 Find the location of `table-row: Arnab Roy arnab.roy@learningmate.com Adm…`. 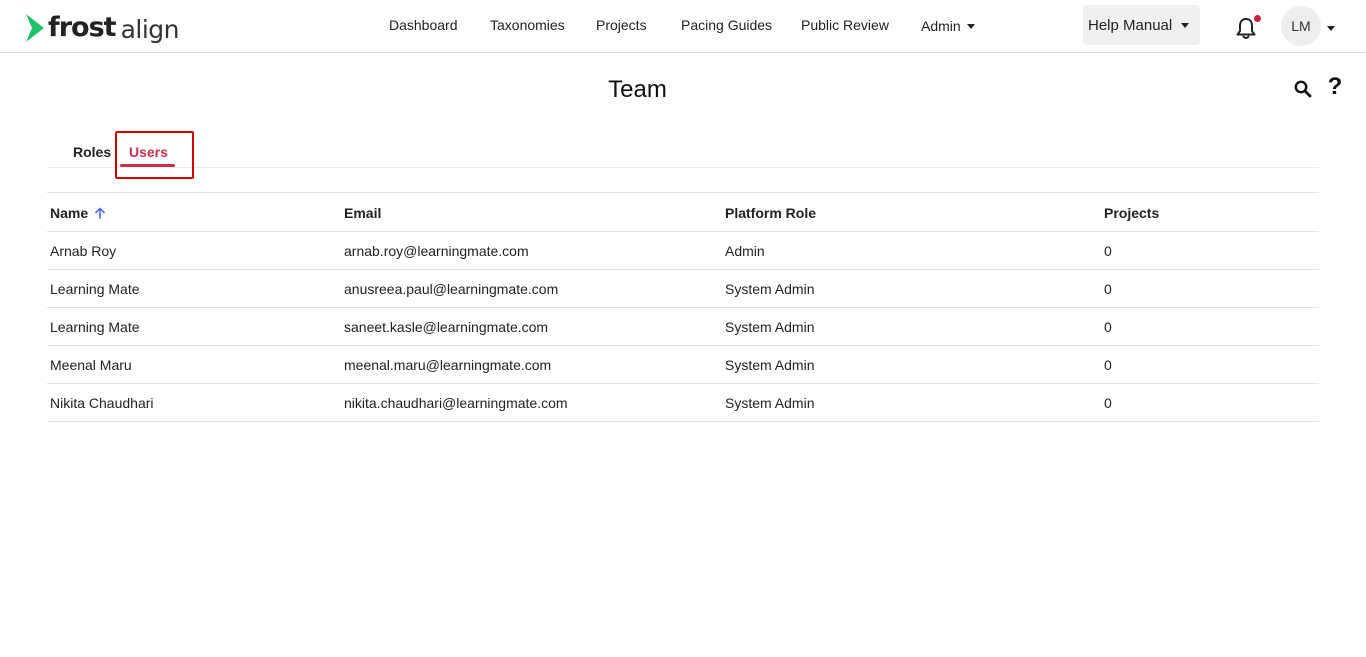

table-row: Arnab Roy arnab.roy@learningmate.com Adm… is located at coordinates (683, 251).